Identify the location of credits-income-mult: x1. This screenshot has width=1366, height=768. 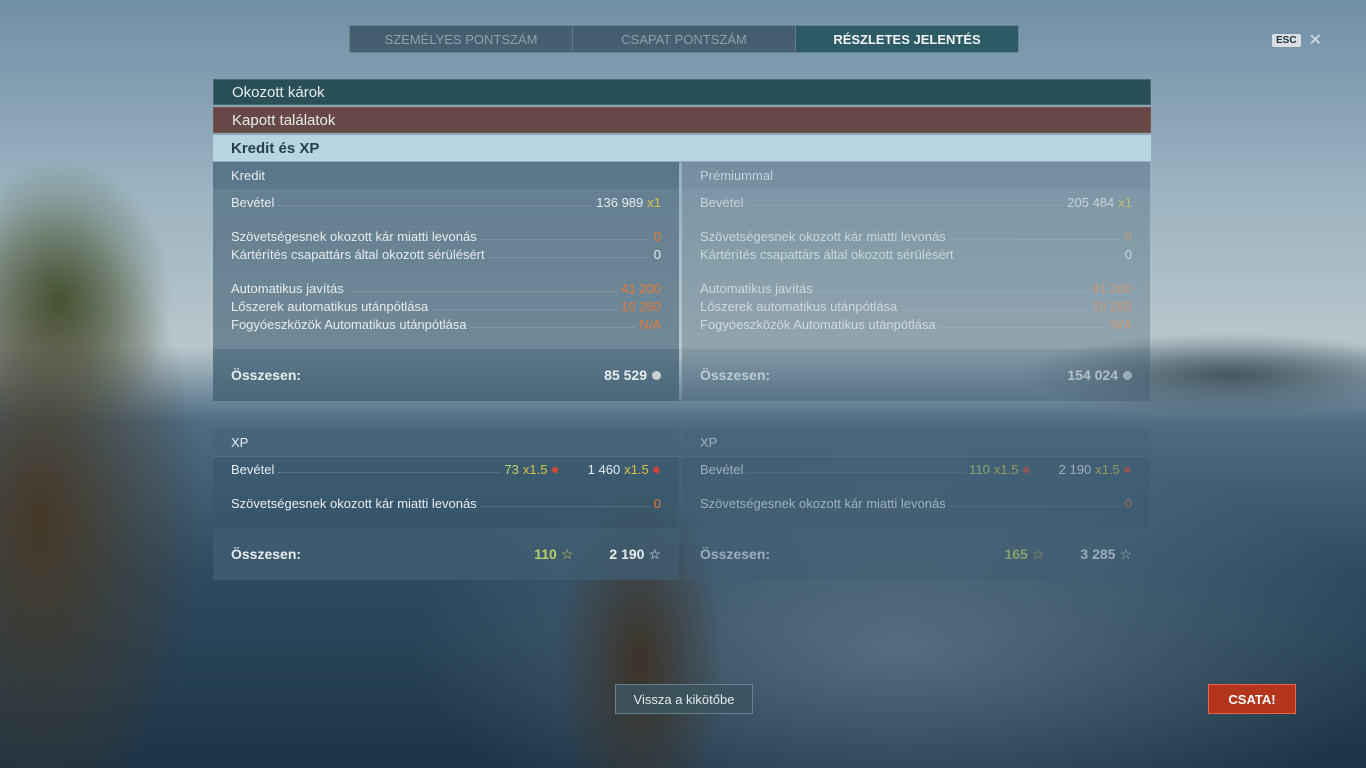
(654, 202).